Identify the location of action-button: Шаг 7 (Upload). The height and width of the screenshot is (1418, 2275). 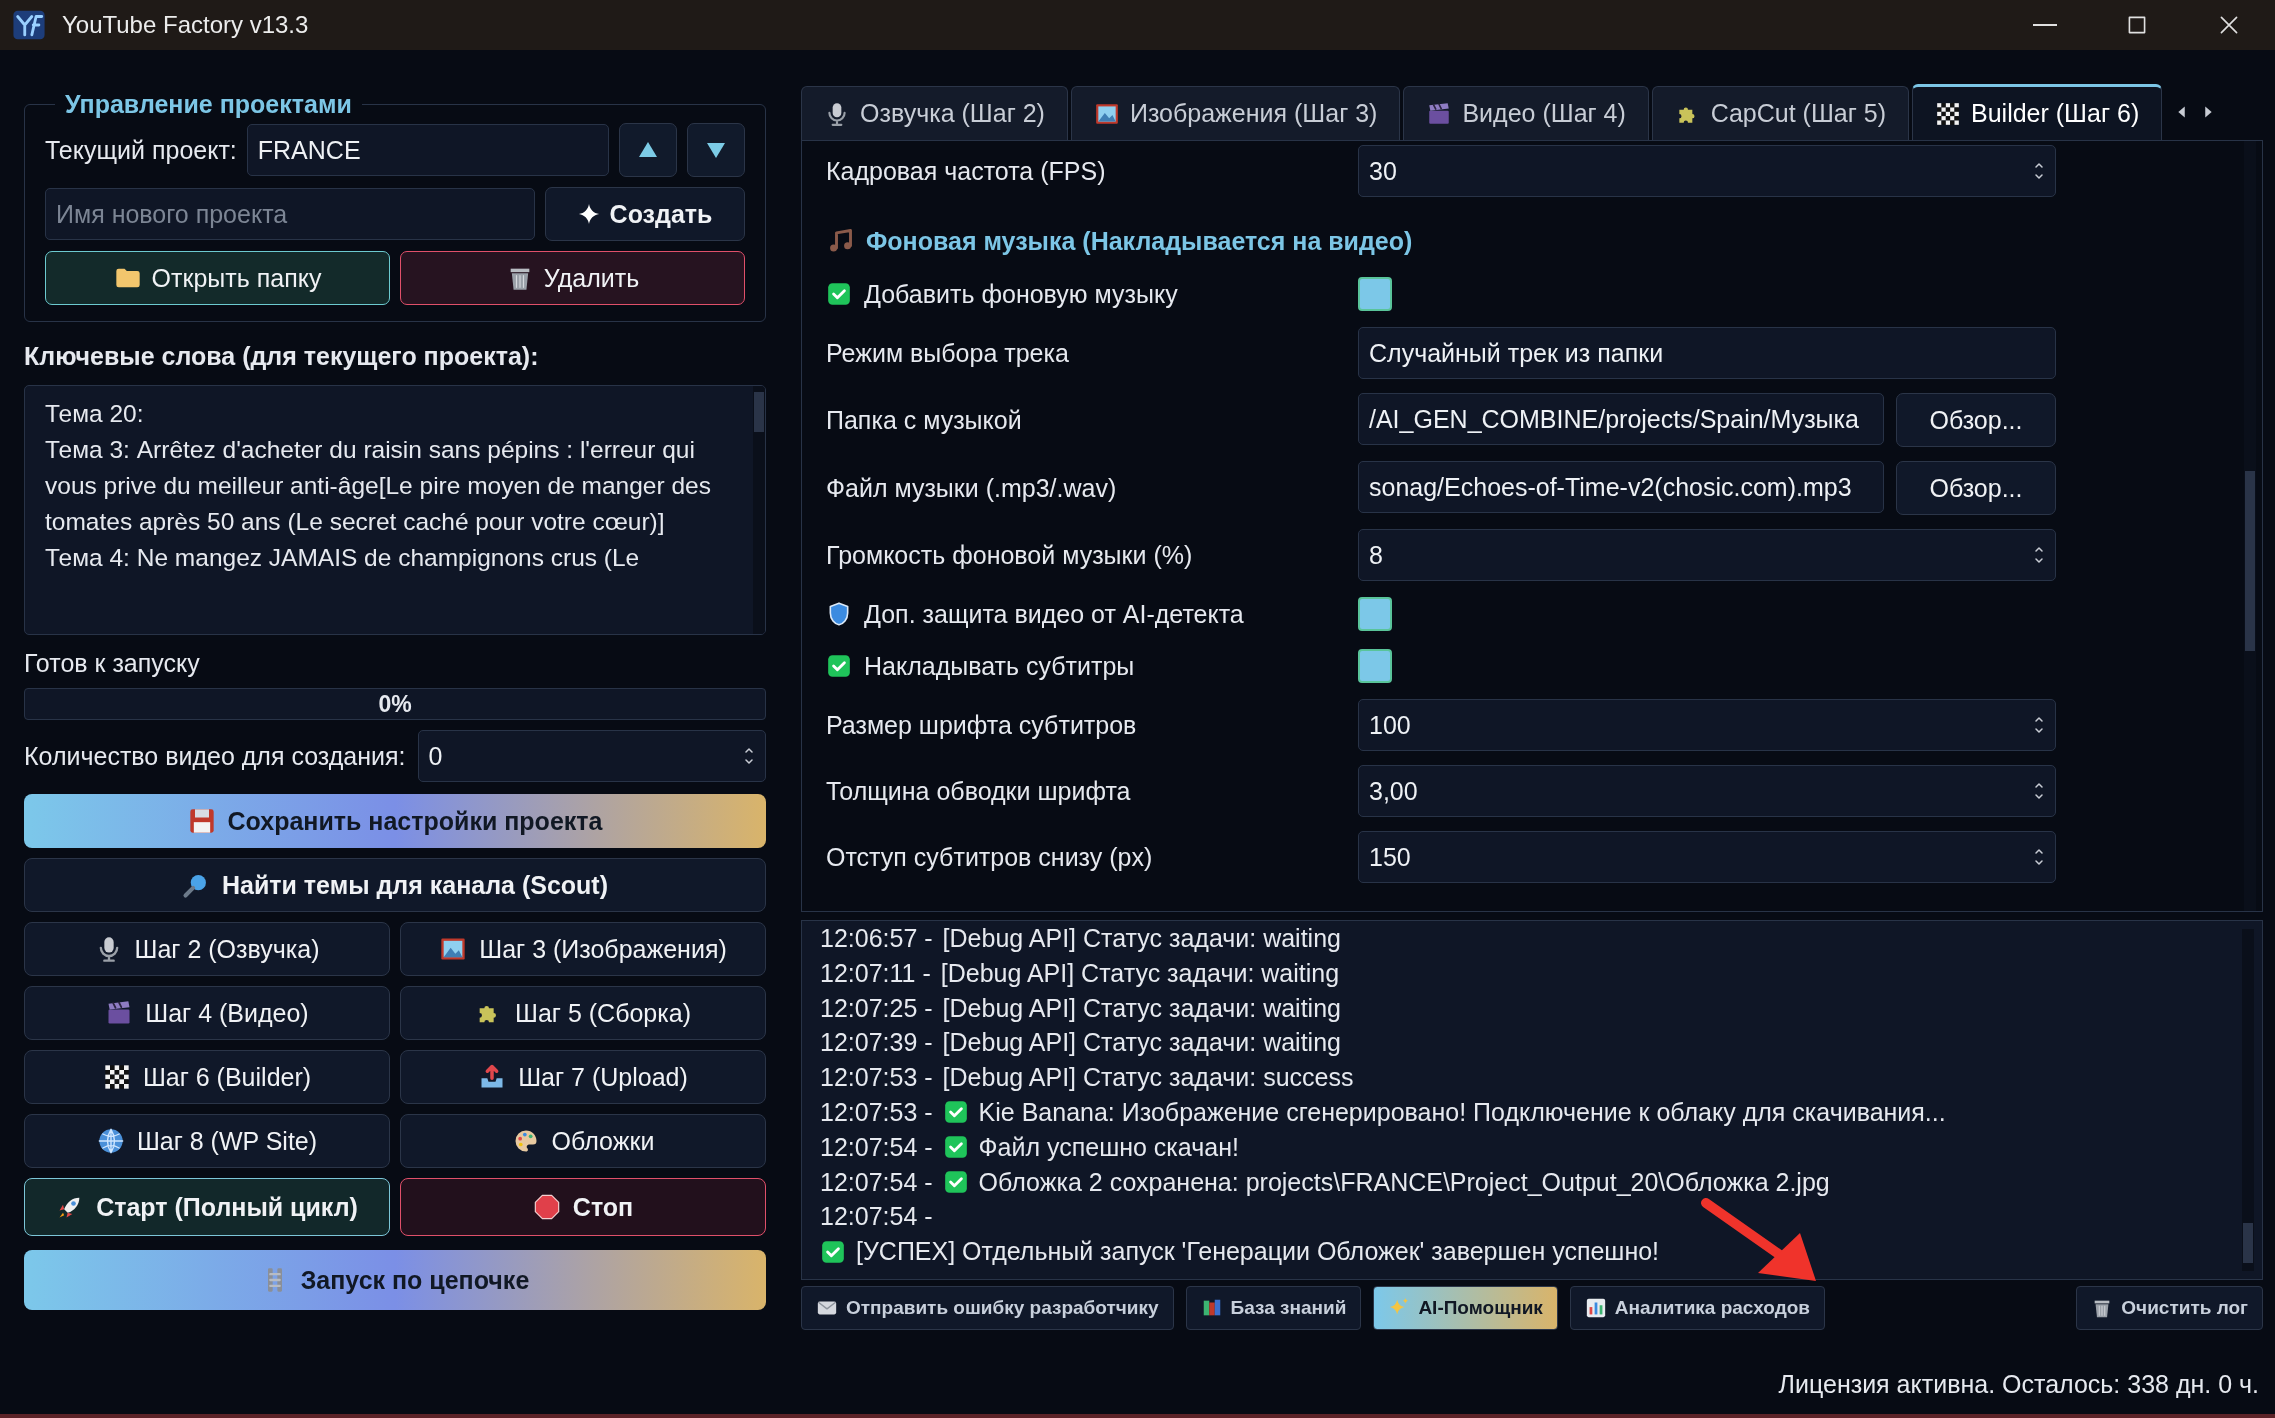
(583, 1077).